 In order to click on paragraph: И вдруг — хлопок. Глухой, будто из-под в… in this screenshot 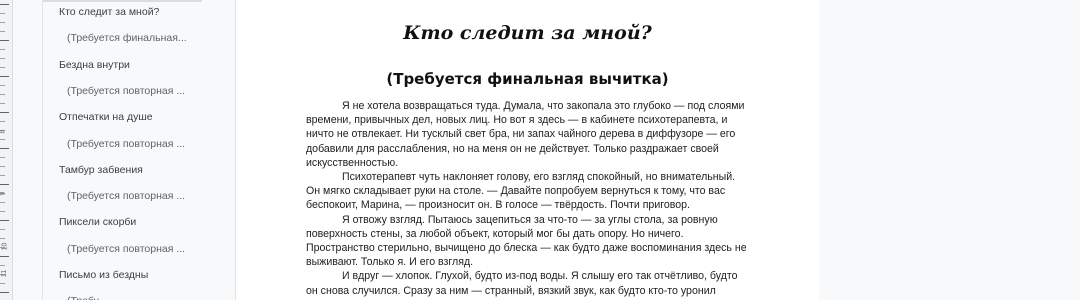, I will do `click(522, 283)`.